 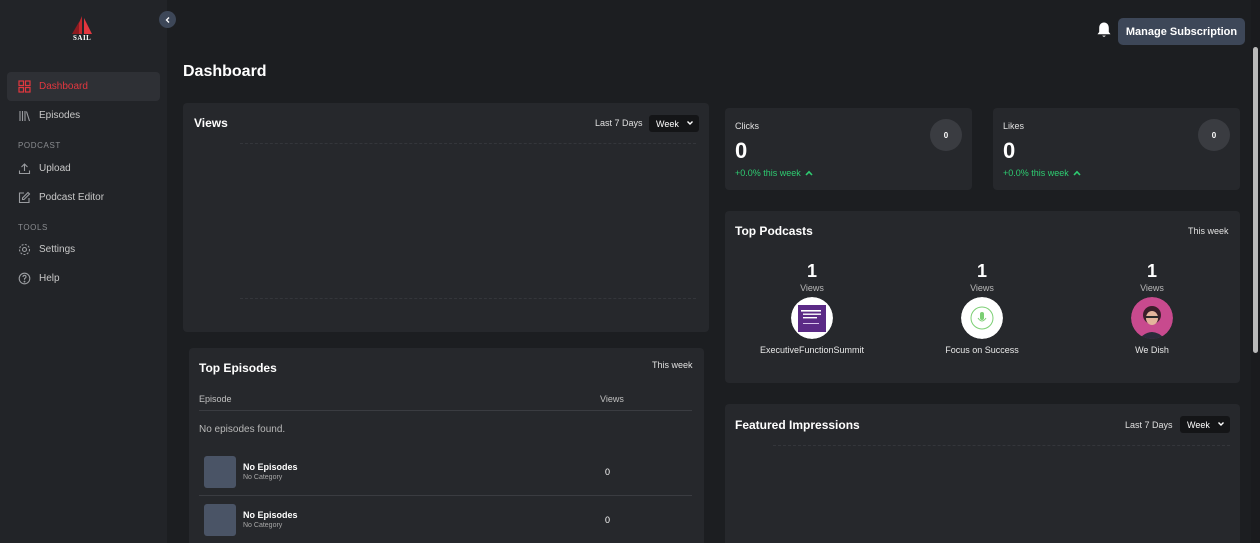 I want to click on clicks-badge: 0, so click(x=946, y=135).